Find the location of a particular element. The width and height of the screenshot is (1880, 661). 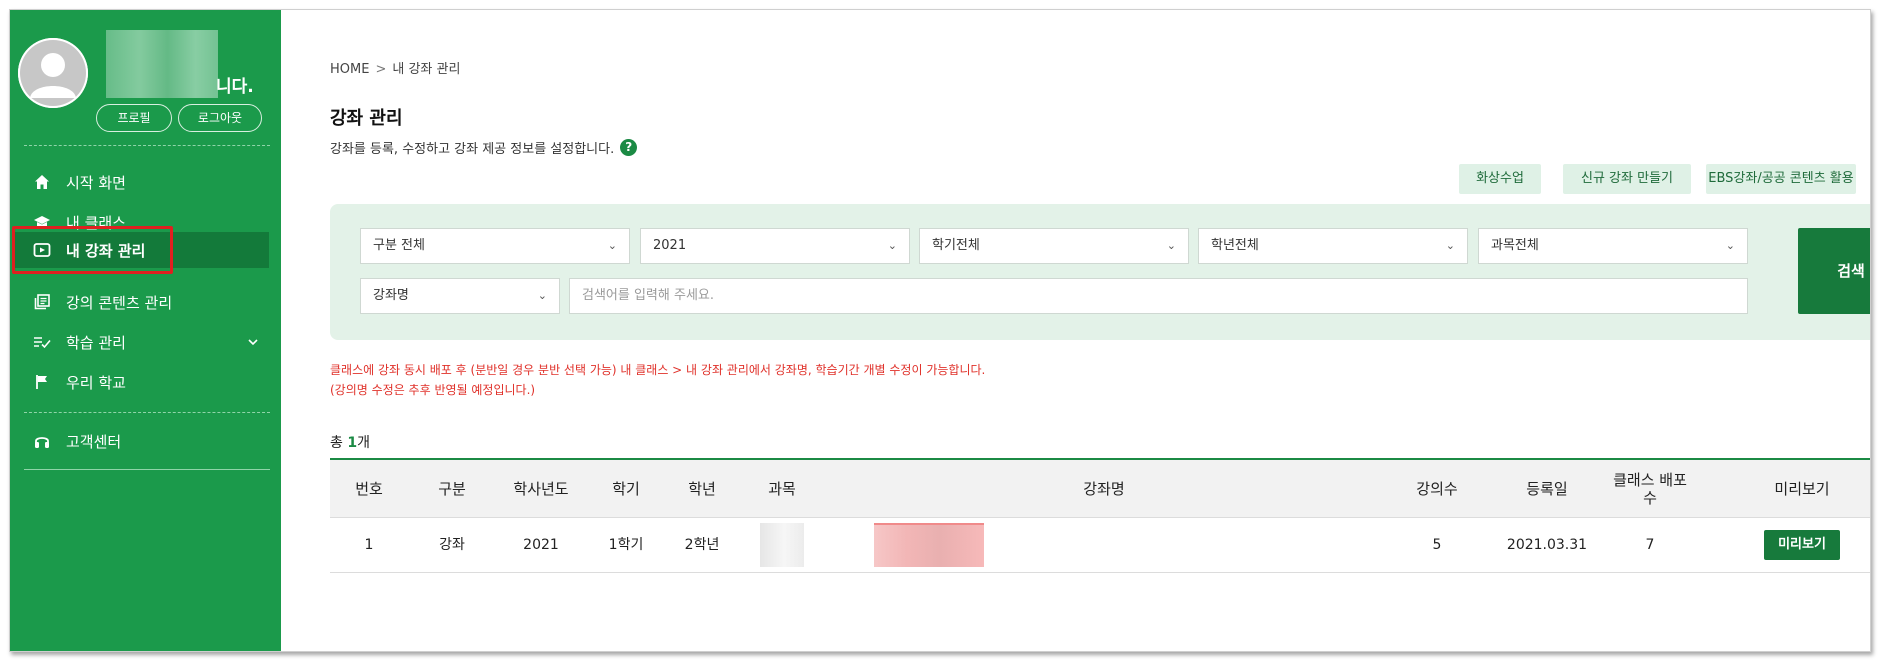

new-course-button: 신규 강좌 만들기 is located at coordinates (1627, 179).